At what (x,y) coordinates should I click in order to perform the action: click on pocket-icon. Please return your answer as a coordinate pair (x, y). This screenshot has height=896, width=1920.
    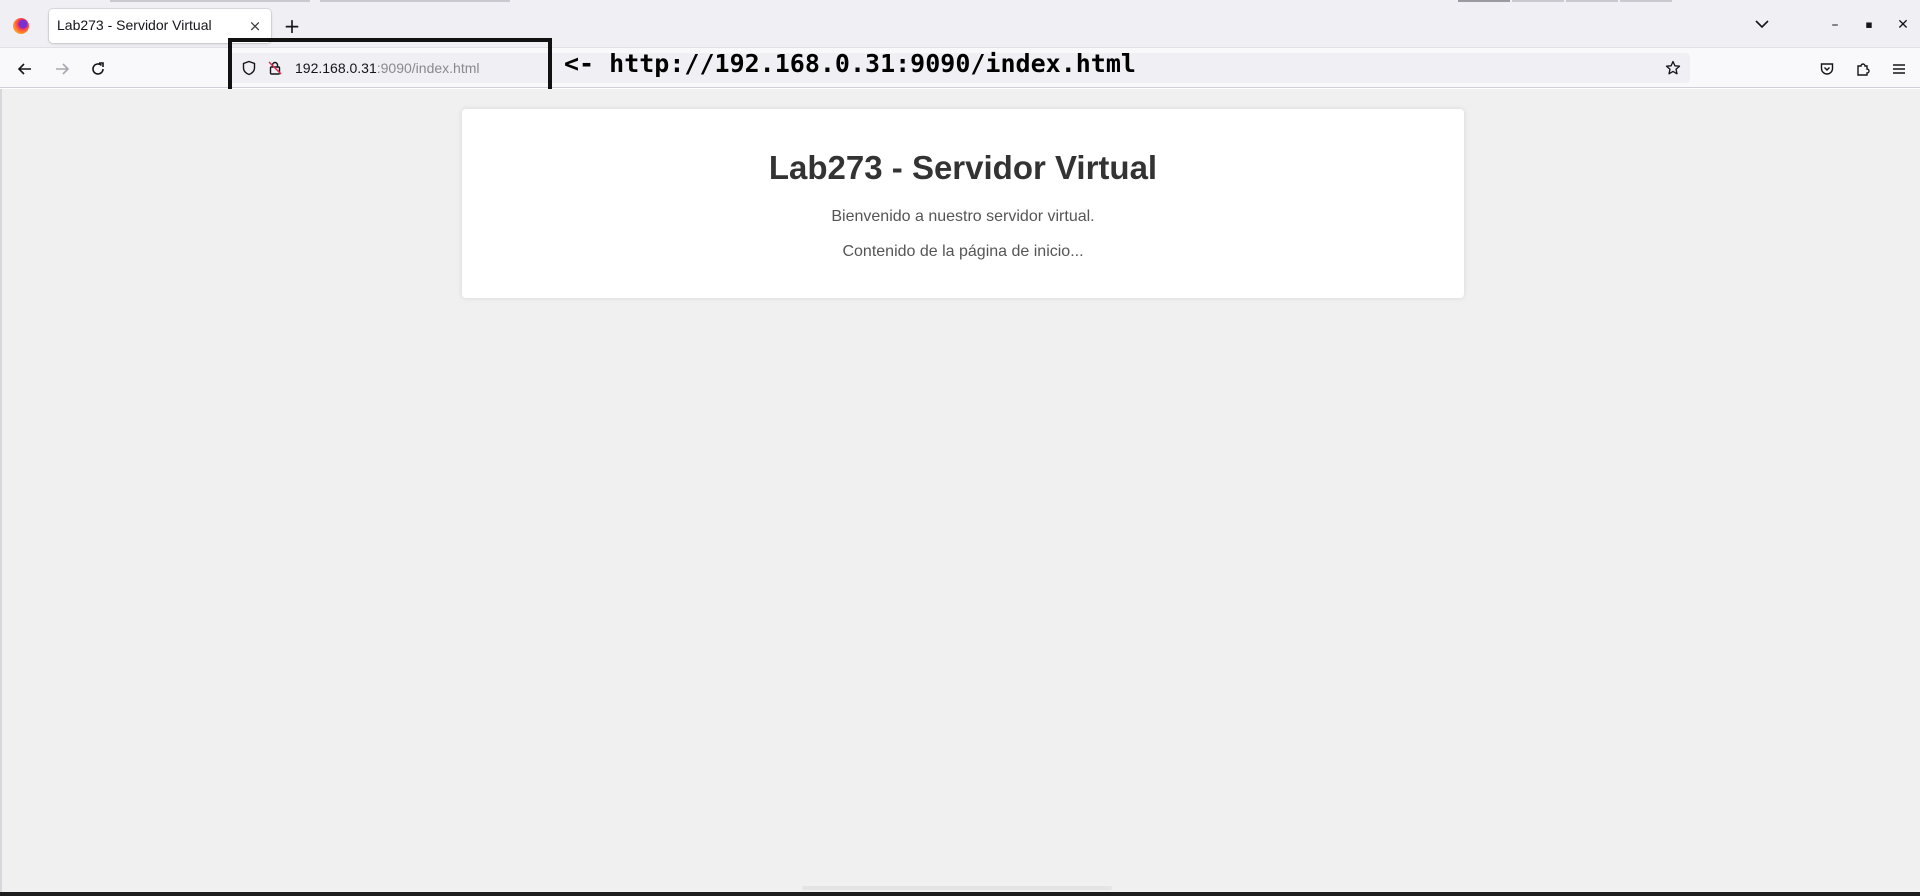
    Looking at the image, I should click on (1827, 69).